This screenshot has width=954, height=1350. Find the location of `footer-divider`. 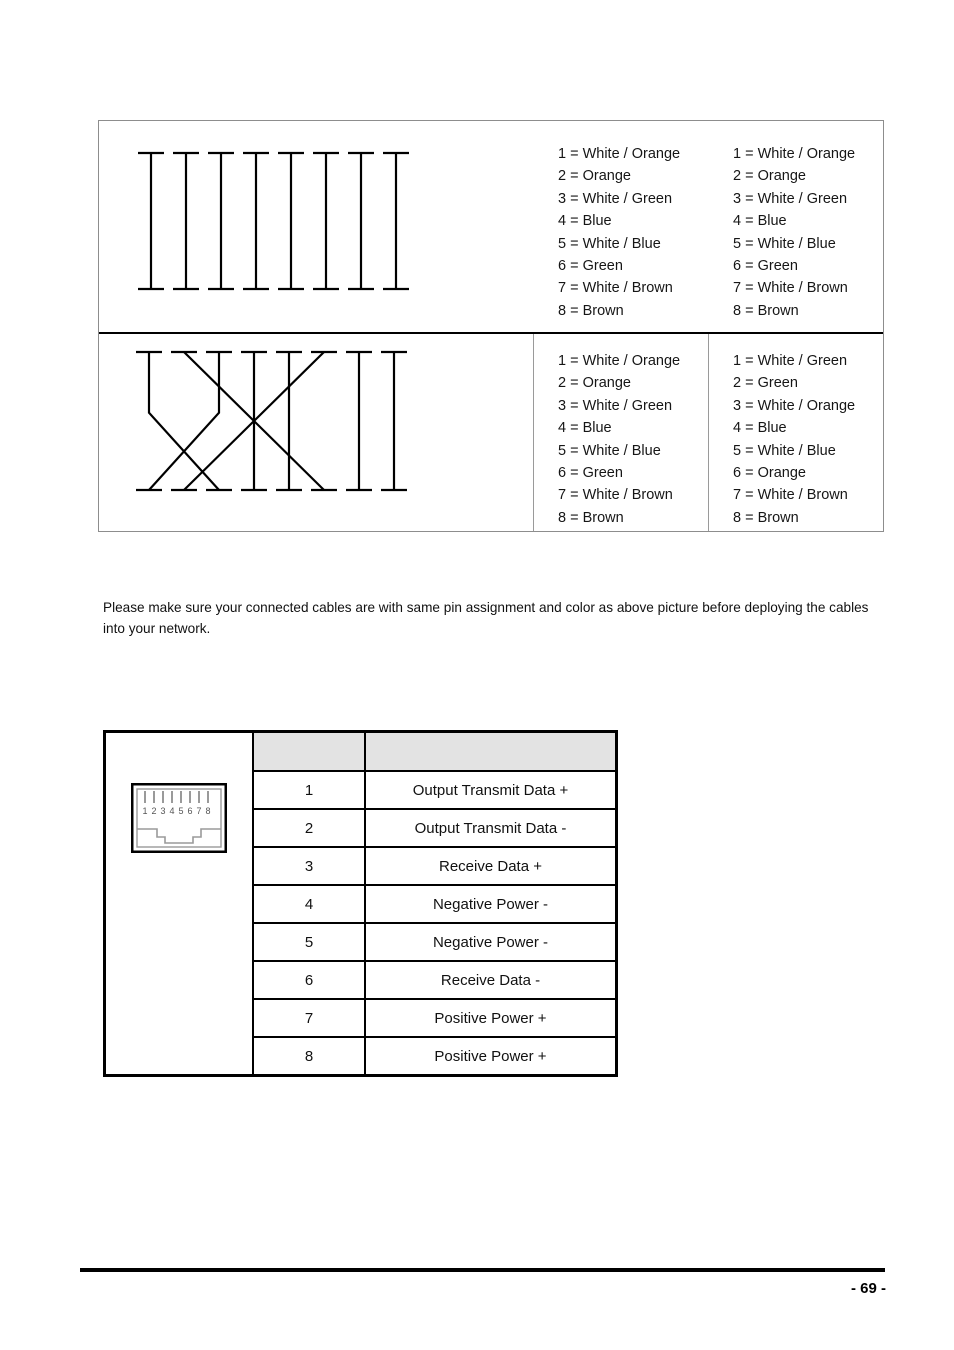

footer-divider is located at coordinates (482, 1270).